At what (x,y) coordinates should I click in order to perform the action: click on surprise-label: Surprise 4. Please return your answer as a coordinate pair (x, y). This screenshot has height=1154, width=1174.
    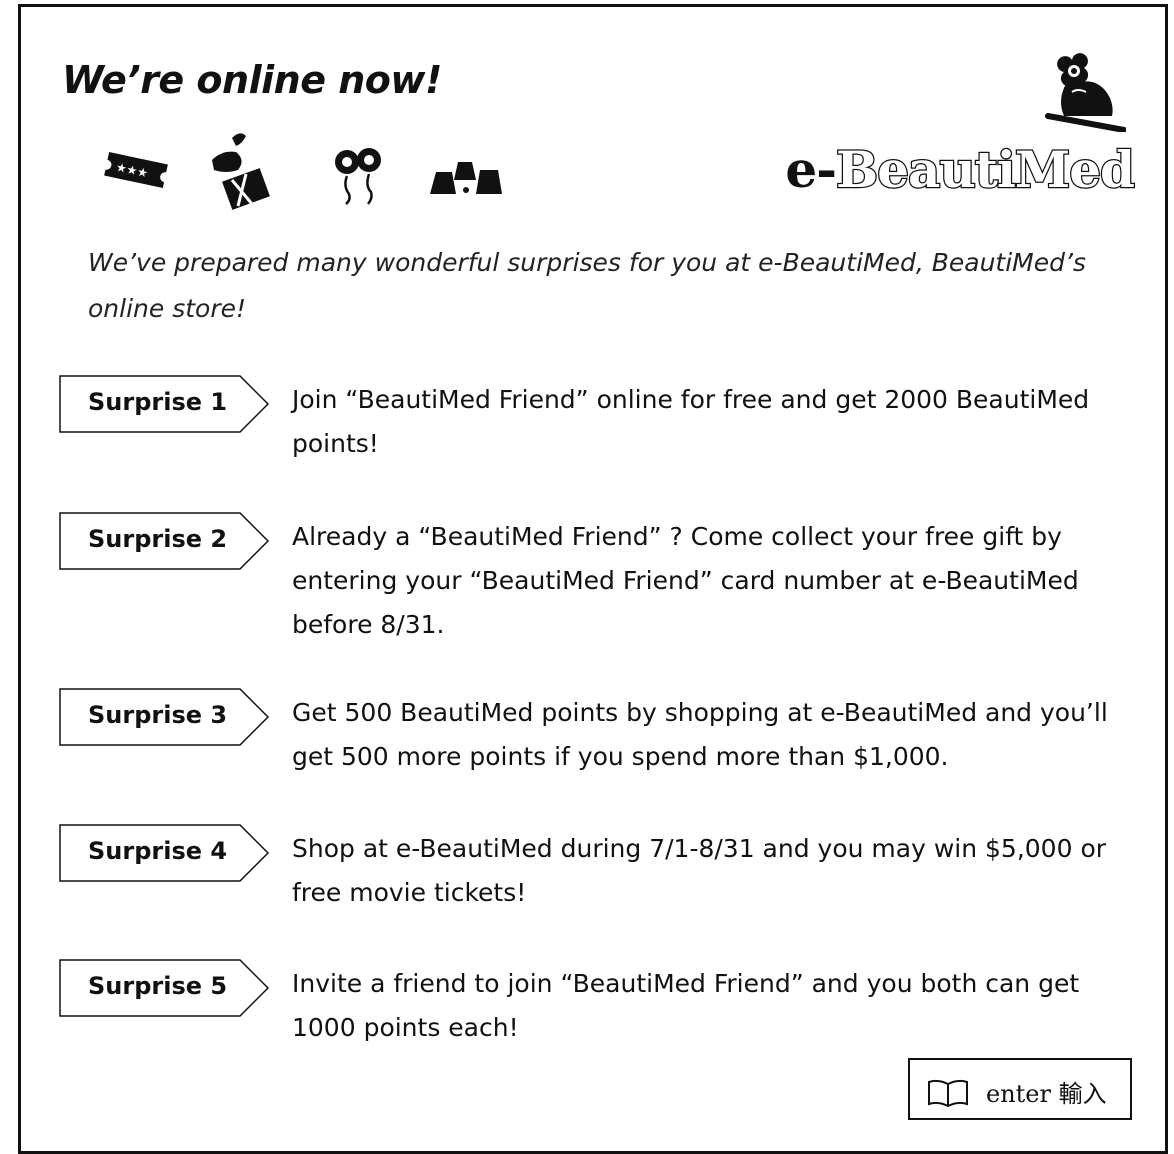
    Looking at the image, I should click on (158, 851).